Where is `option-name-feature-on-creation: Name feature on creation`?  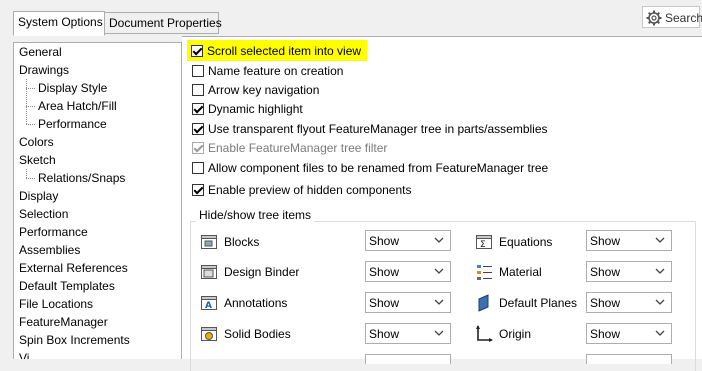 option-name-feature-on-creation: Name feature on creation is located at coordinates (267, 71).